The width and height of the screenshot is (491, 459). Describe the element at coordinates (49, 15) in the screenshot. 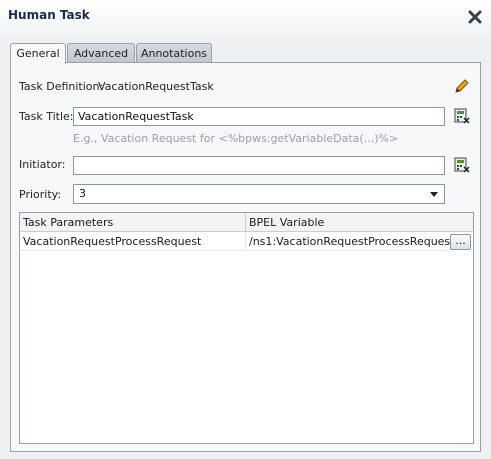

I see `dialog-title: Human Task` at that location.